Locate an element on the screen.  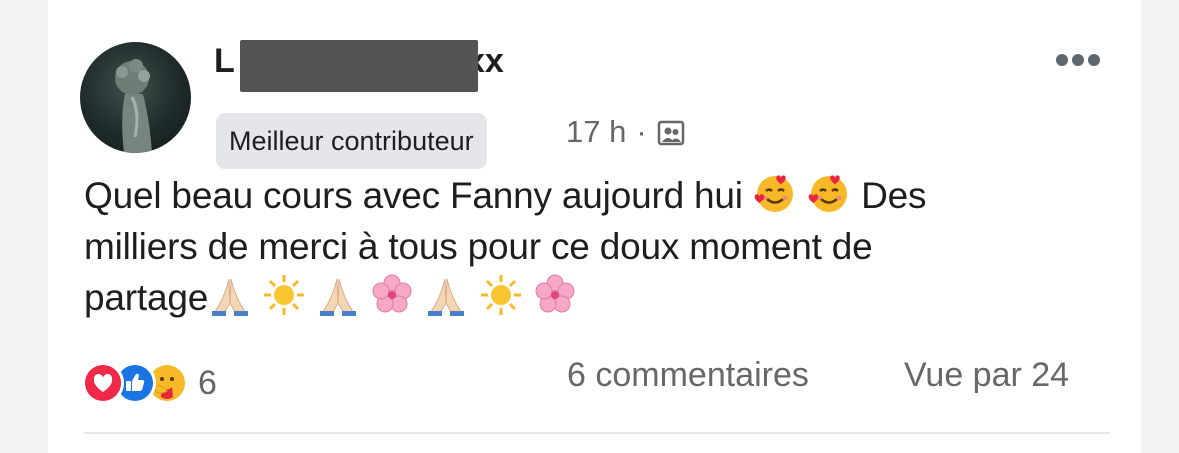
post-meta: 17 h · is located at coordinates (625, 132).